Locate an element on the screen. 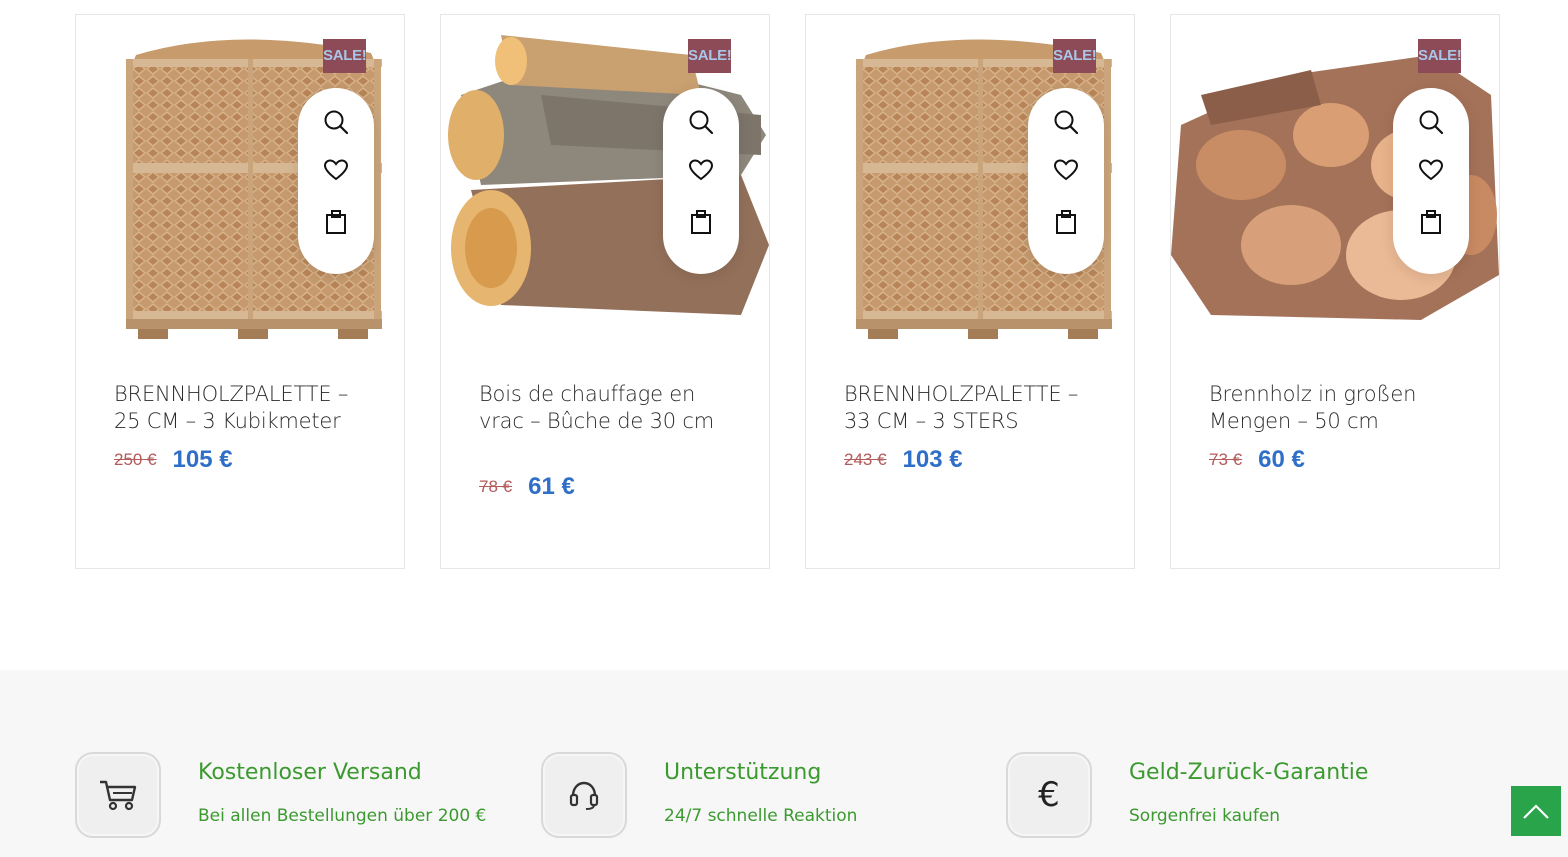  feature-support: Unterstützung 24/7 schnelle Reaktion is located at coordinates (771, 795).